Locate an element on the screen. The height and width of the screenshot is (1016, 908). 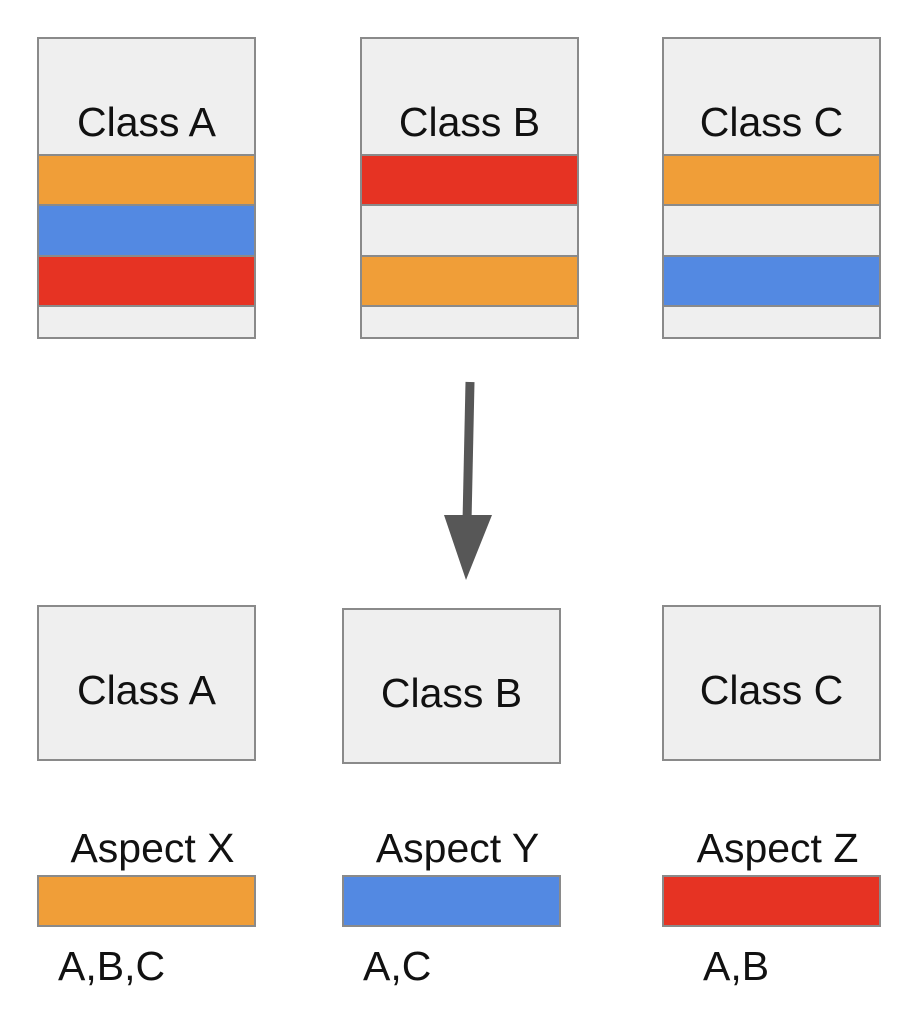
aspect-members: A,B is located at coordinates (736, 966).